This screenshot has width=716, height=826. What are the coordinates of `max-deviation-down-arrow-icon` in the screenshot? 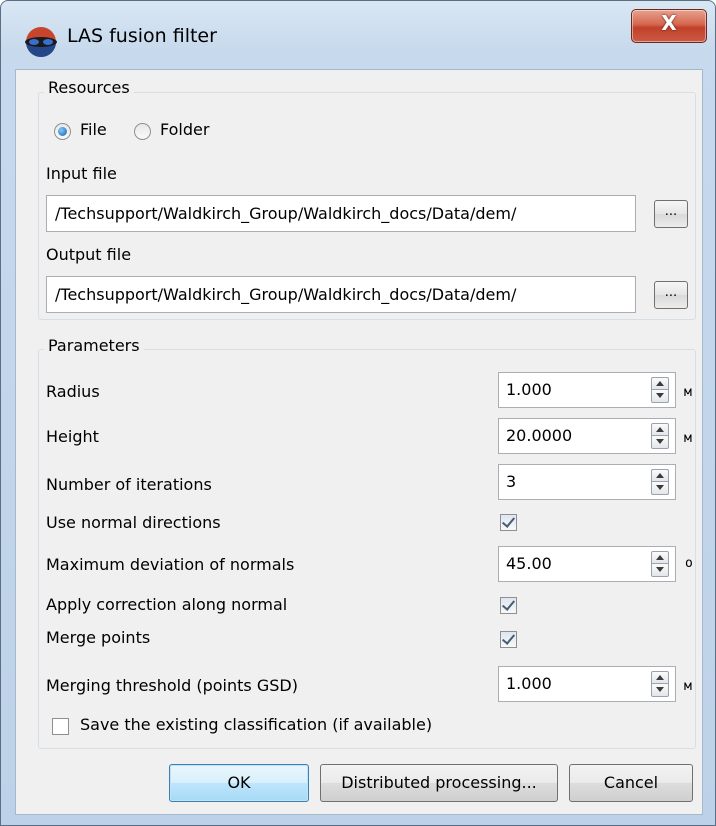 It's located at (660, 570).